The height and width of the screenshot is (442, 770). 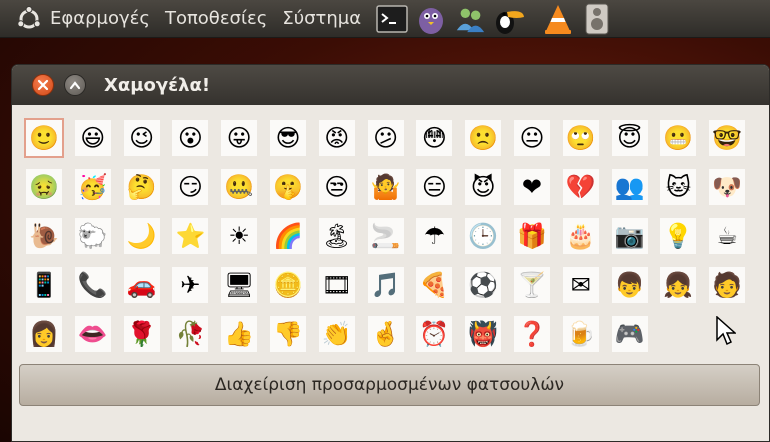 I want to click on smiley-cell: 👎, so click(x=288, y=333).